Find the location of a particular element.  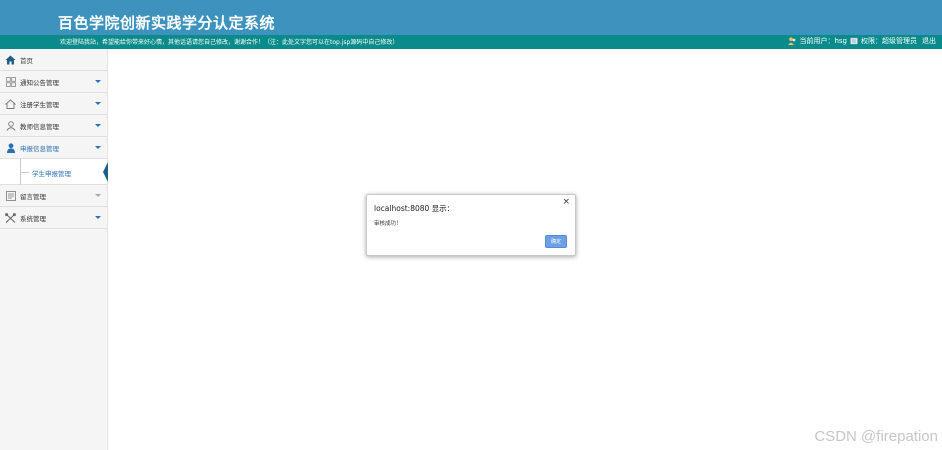

sidebar-item-messages: 留言管理 is located at coordinates (53, 196).